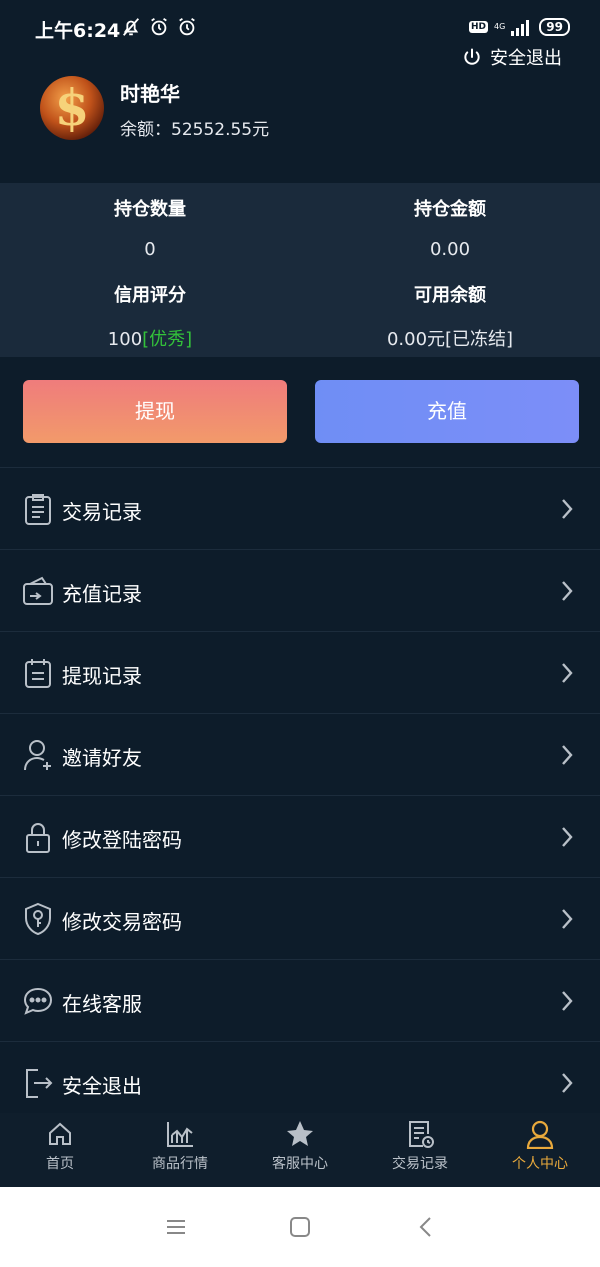  What do you see at coordinates (300, 836) in the screenshot?
I see `menu-item-change-login-password: 修改登陆密码` at bounding box center [300, 836].